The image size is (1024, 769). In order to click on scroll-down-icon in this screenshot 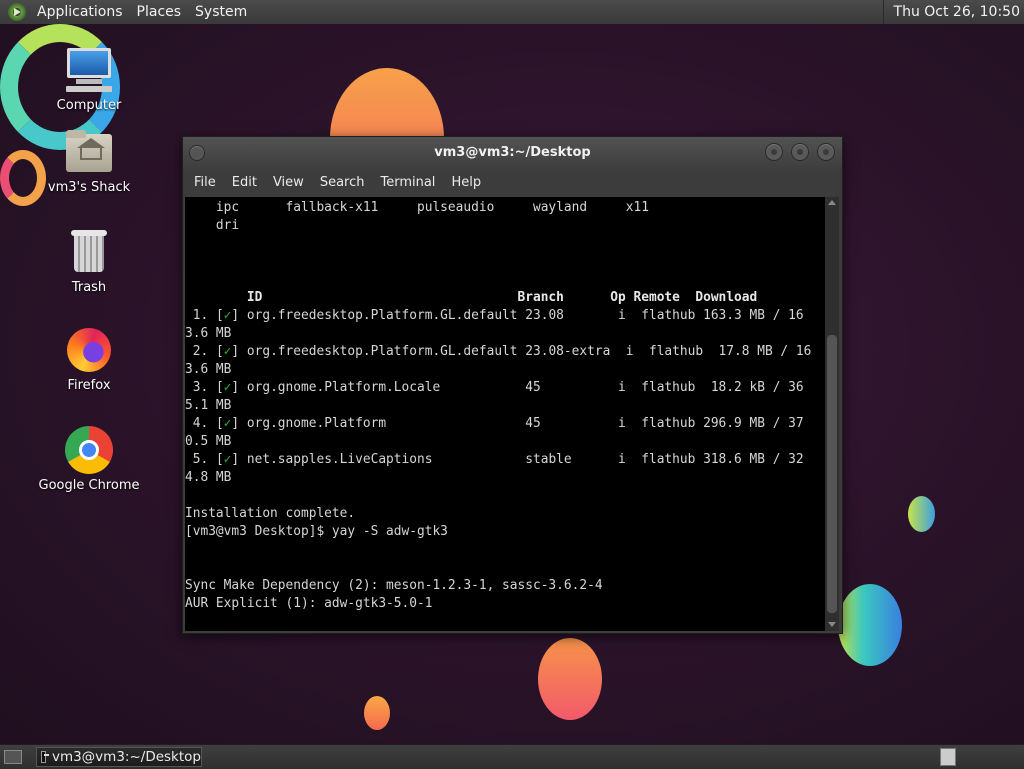, I will do `click(832, 624)`.